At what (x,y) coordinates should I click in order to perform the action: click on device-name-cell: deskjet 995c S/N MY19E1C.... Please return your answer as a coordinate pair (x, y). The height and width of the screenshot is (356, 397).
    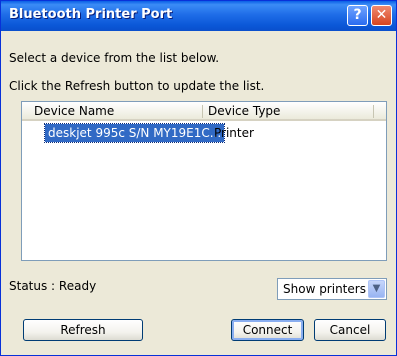
    Looking at the image, I should click on (134, 133).